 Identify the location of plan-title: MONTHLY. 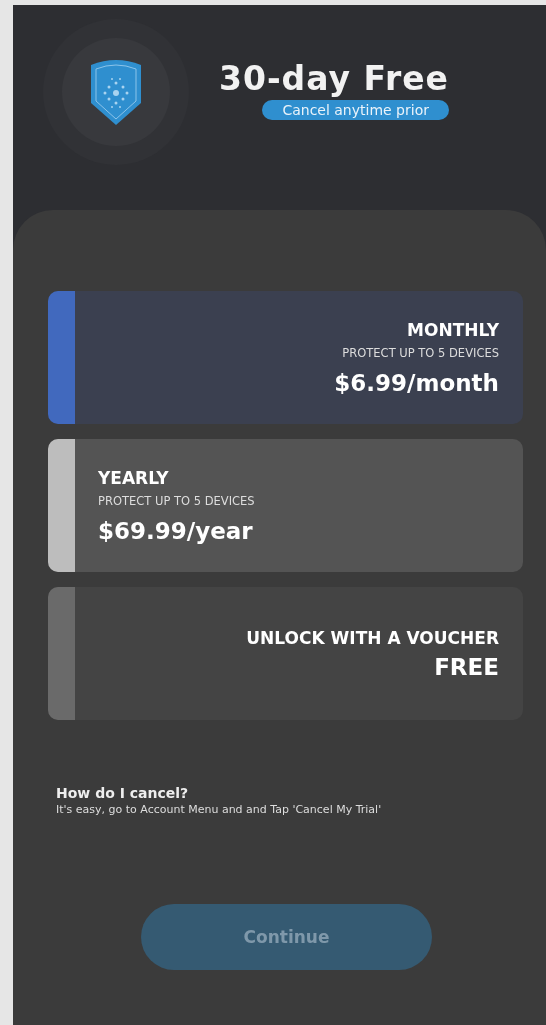
(453, 329).